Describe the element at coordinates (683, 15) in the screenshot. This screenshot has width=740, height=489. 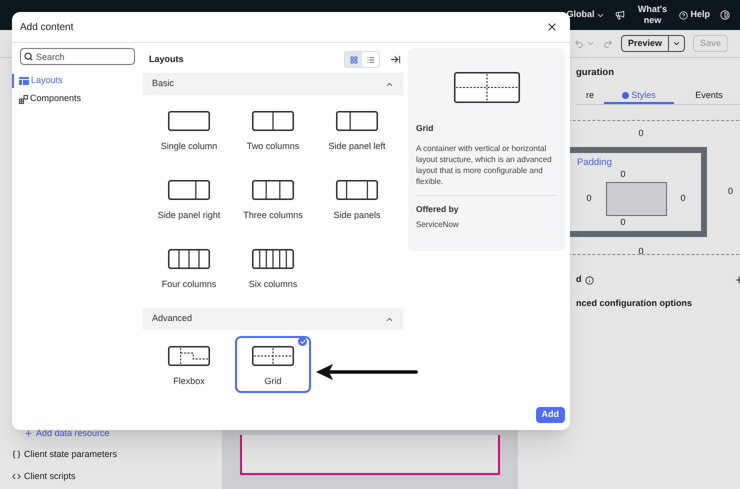
I see `help-icon` at that location.